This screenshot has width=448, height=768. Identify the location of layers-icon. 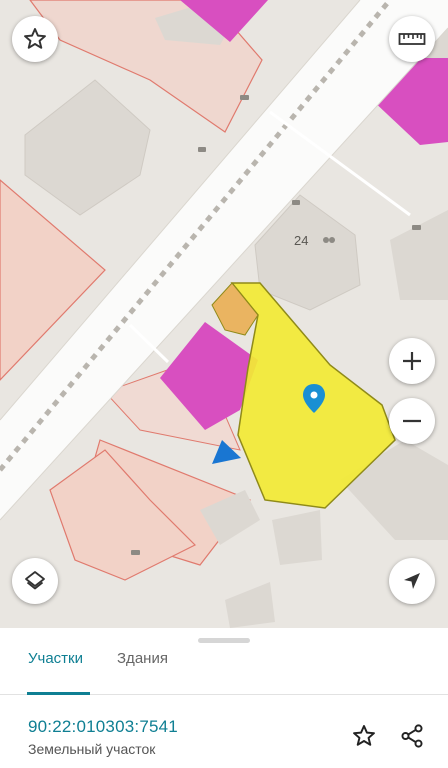
(35, 580).